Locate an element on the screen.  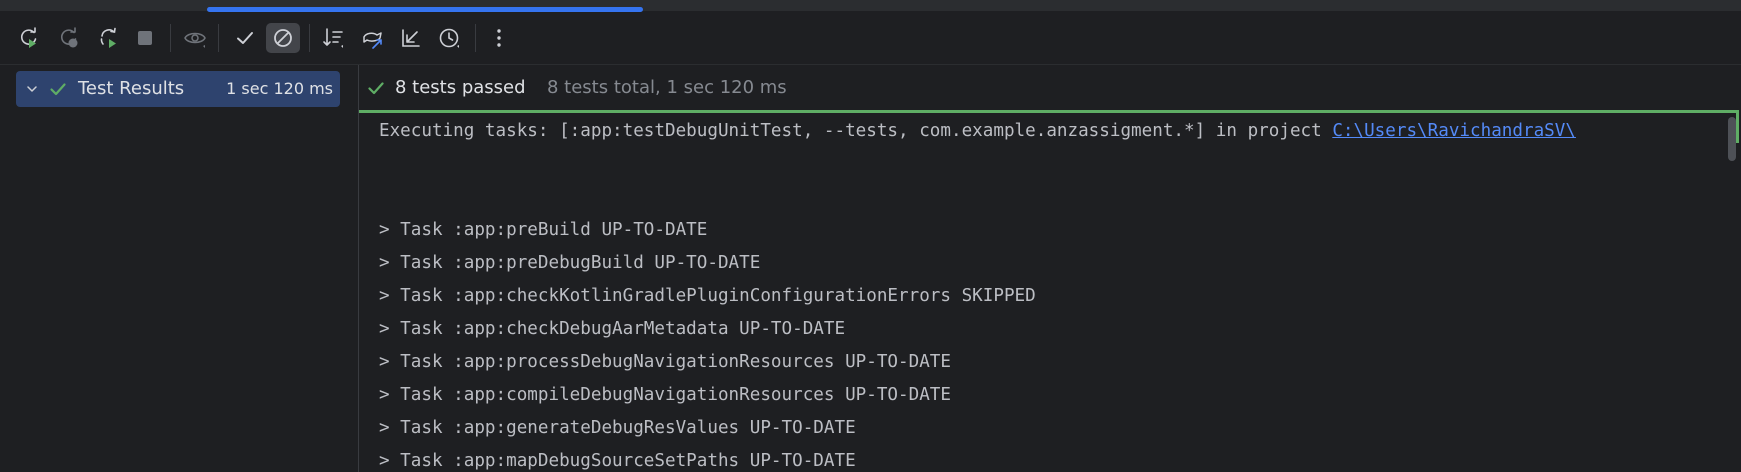
import-tests-icon is located at coordinates (372, 40).